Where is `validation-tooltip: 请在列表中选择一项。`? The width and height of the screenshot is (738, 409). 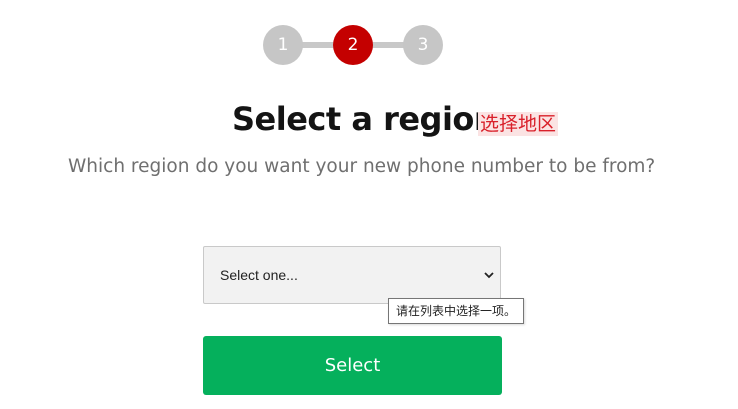 validation-tooltip: 请在列表中选择一项。 is located at coordinates (456, 311).